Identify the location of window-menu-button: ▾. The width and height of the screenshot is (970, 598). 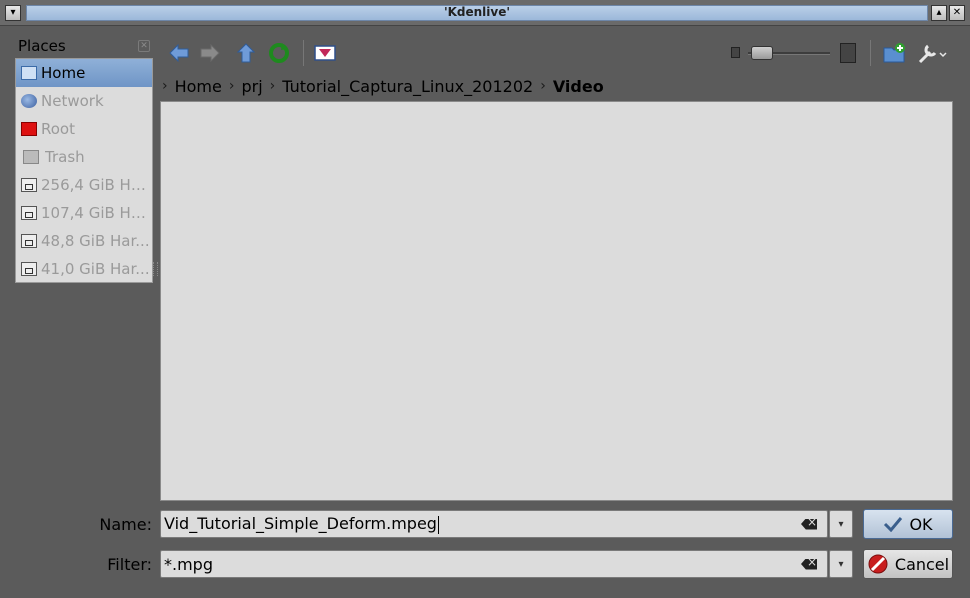
(13, 13).